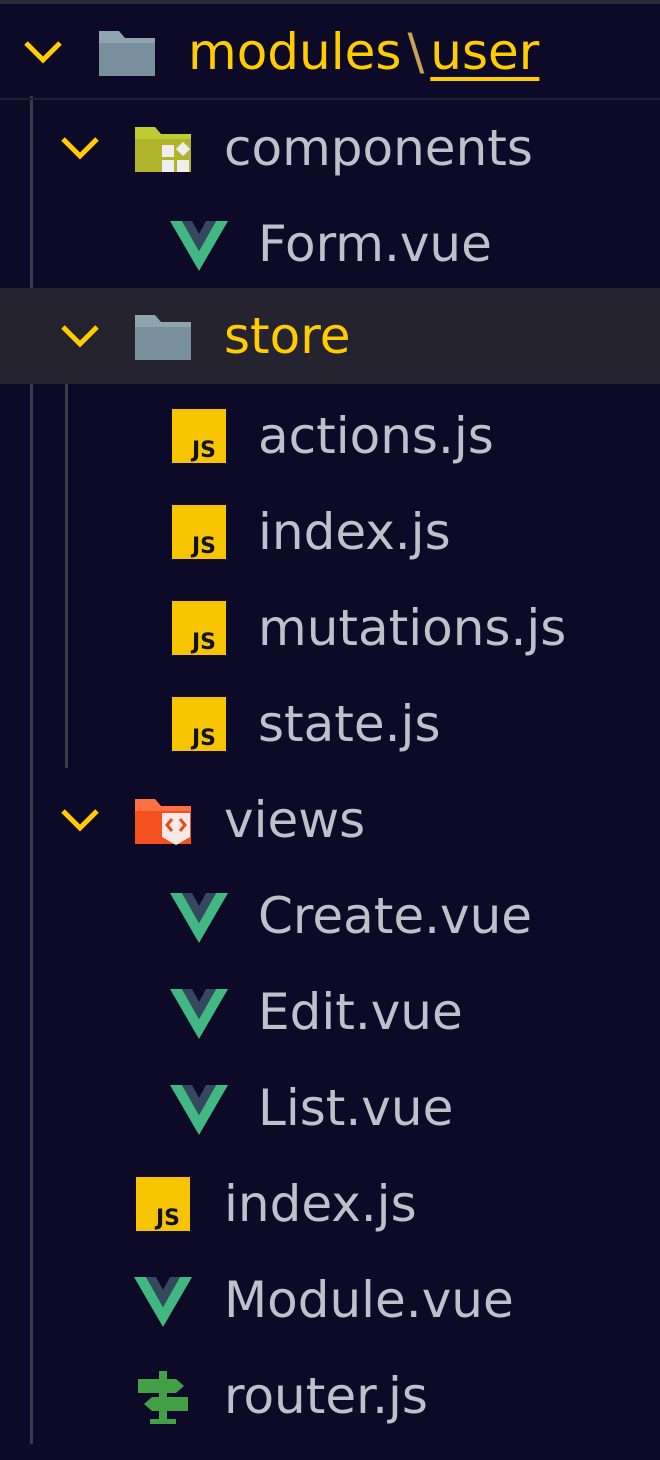  What do you see at coordinates (295, 820) in the screenshot?
I see `tree-item-label: views` at bounding box center [295, 820].